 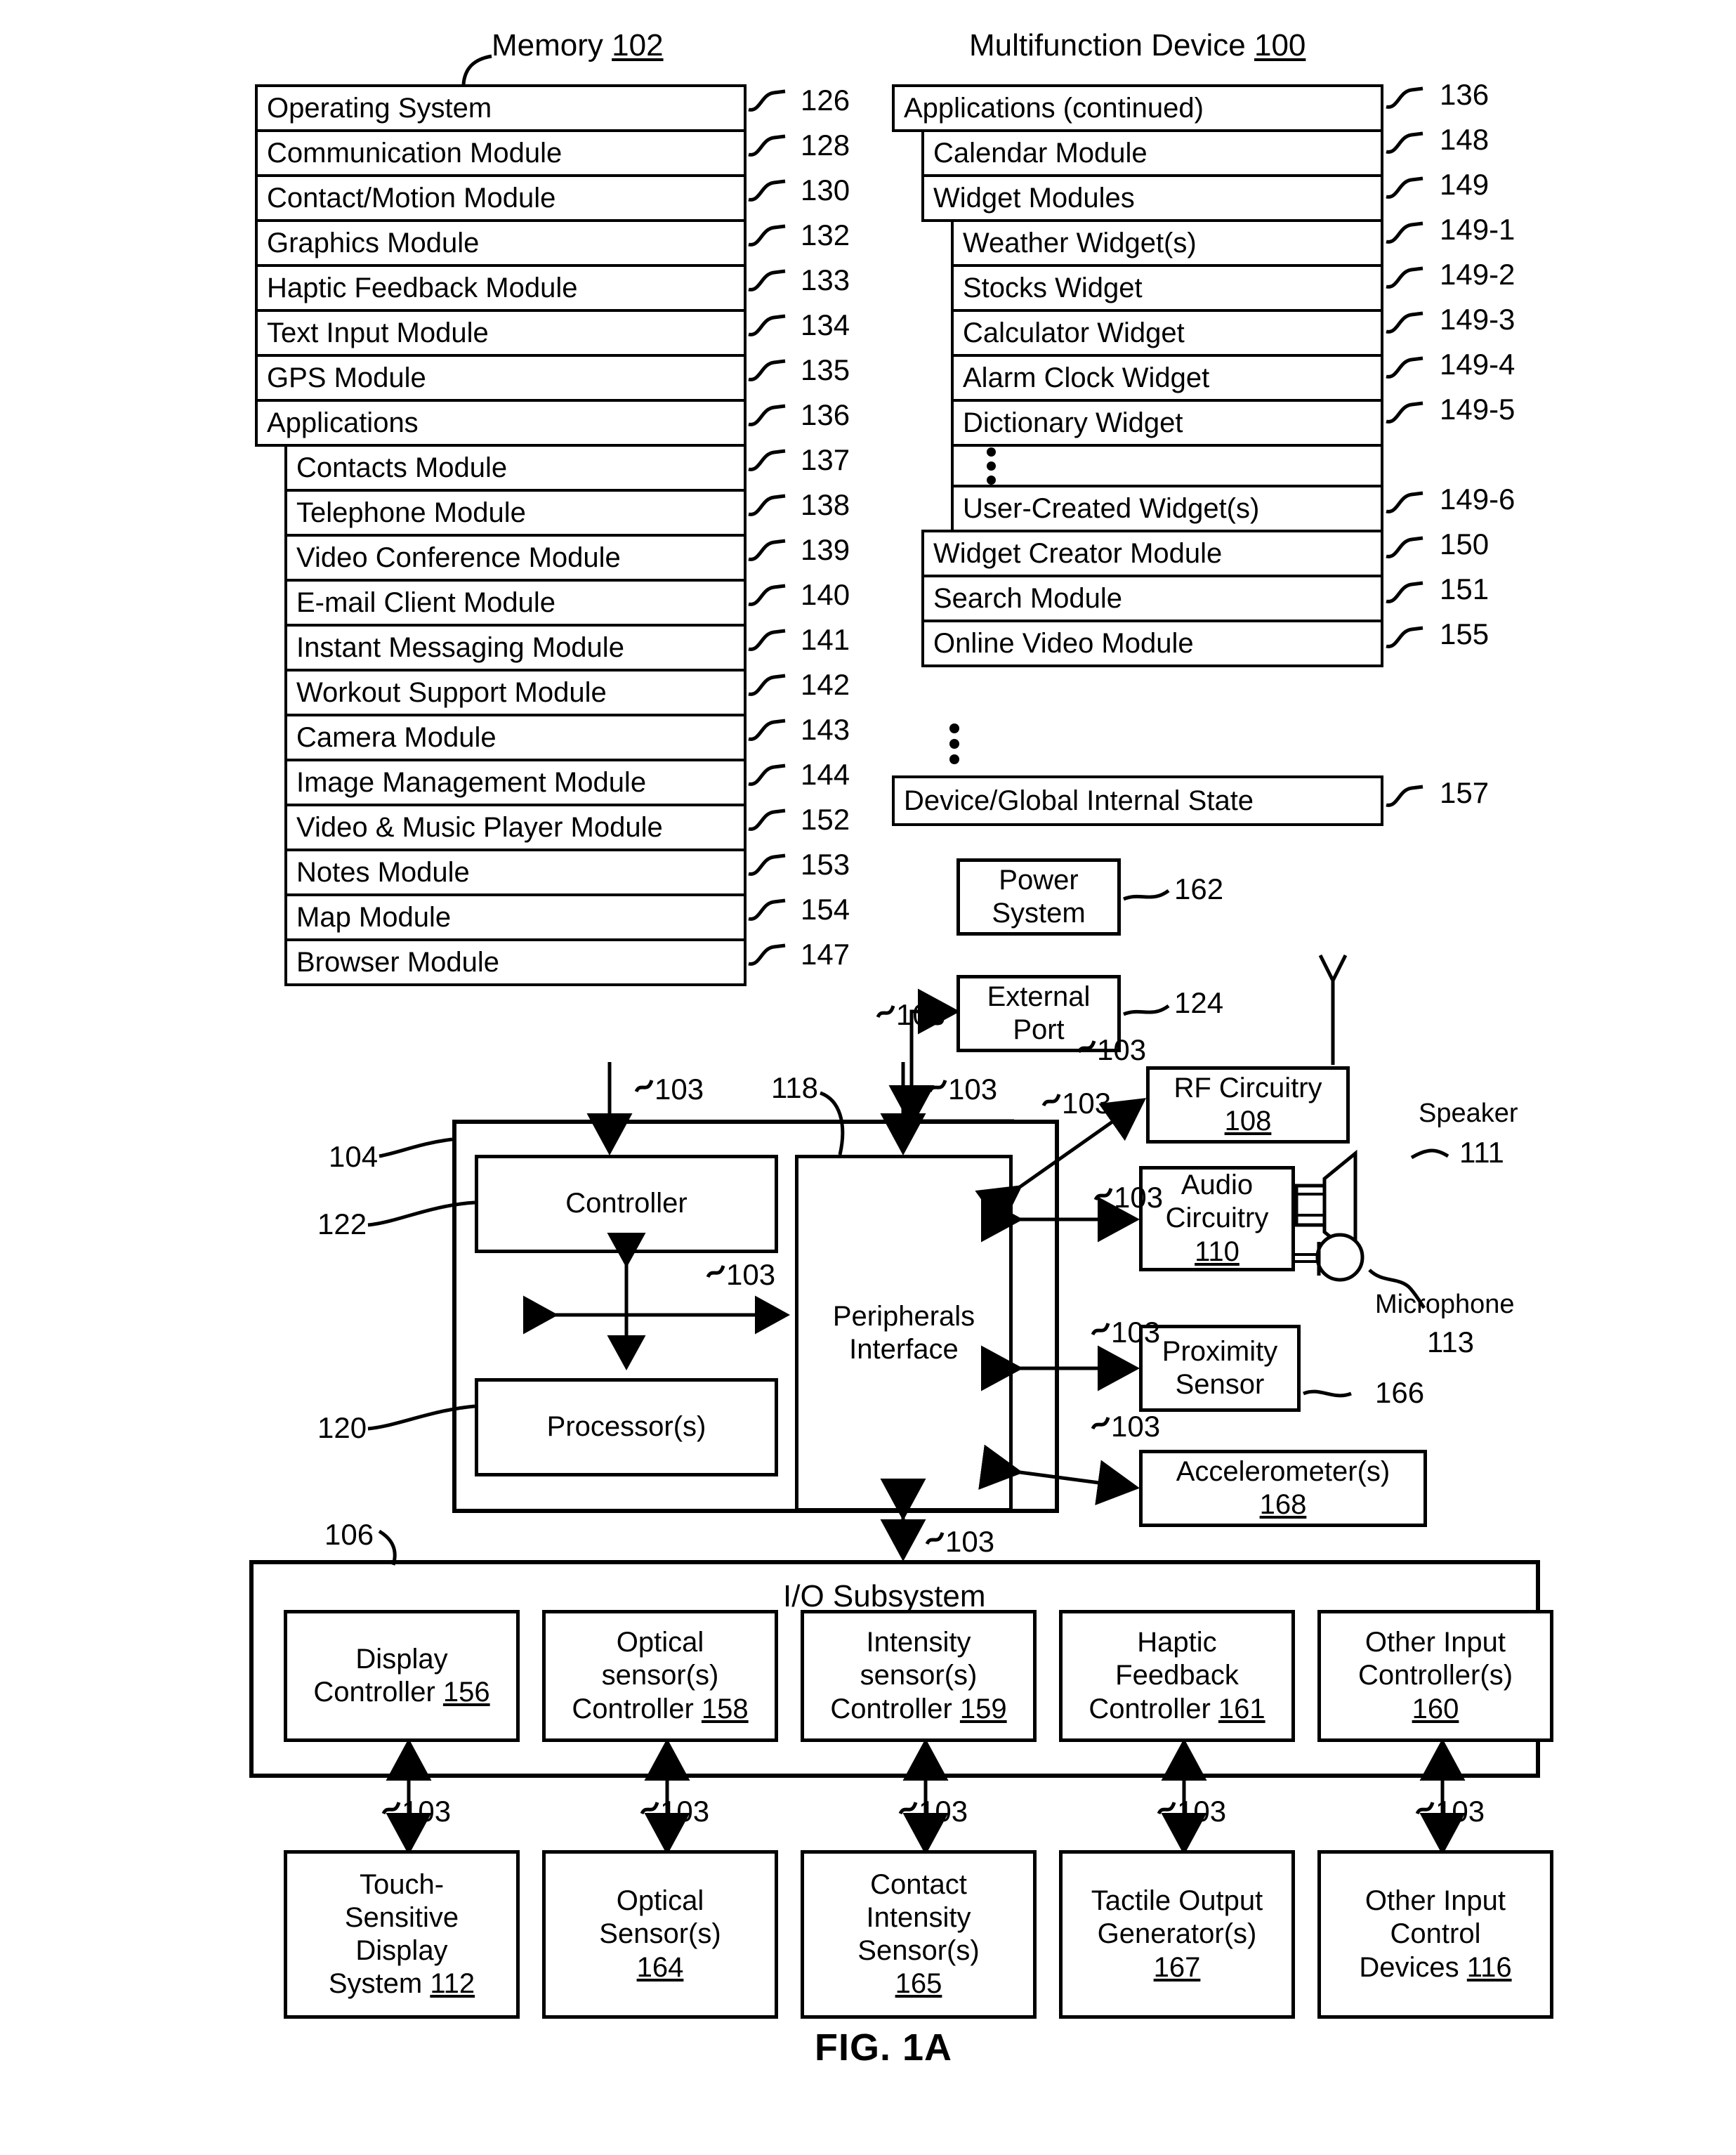 I want to click on ref-139: 139, so click(x=825, y=549).